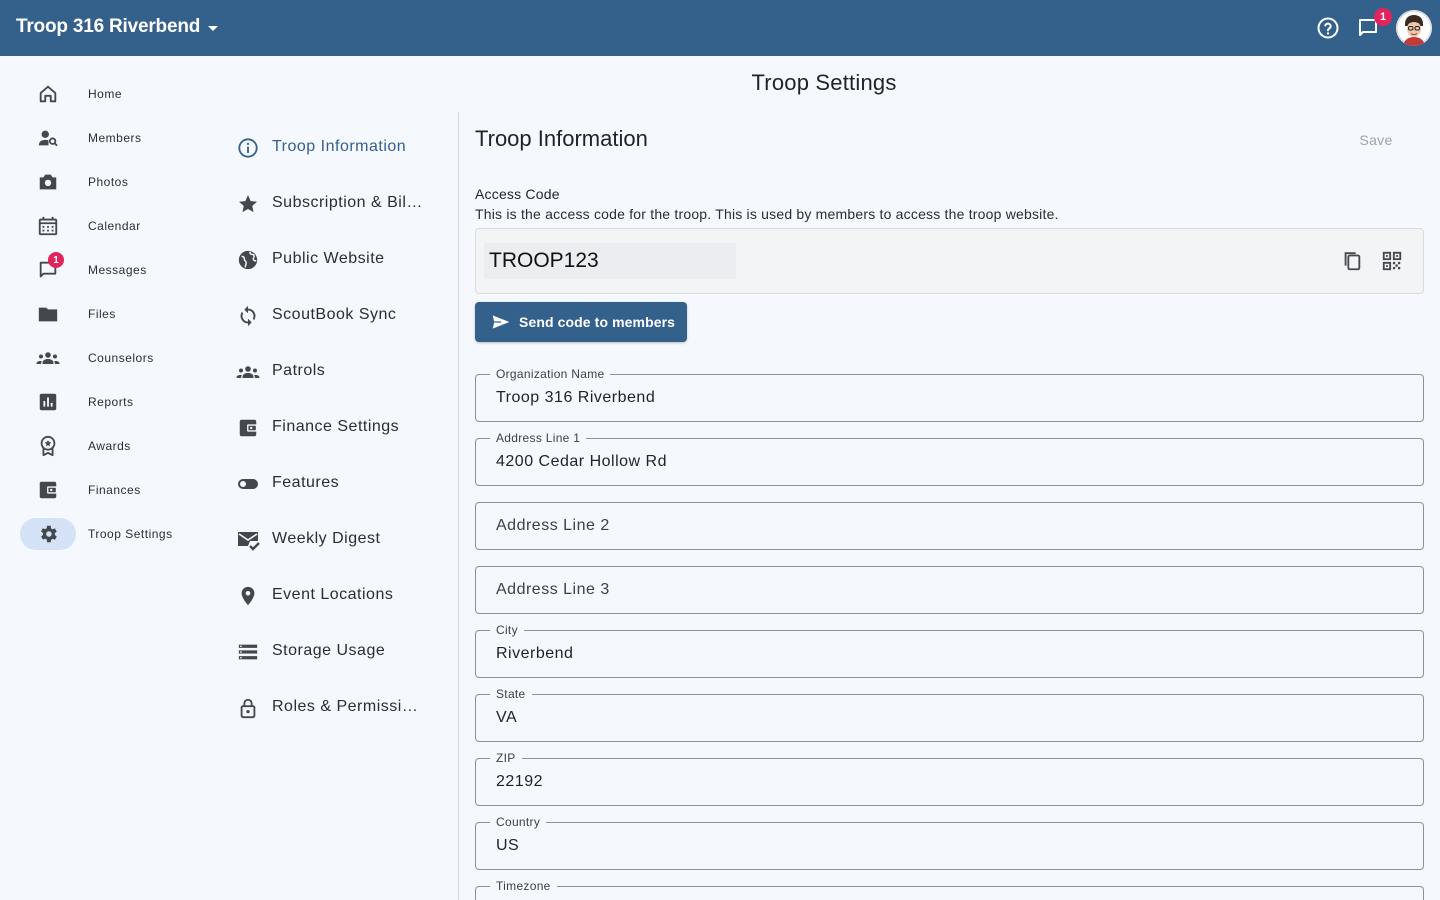 Image resolution: width=1440 pixels, height=900 pixels. What do you see at coordinates (130, 534) in the screenshot?
I see `nav-label: Troop Settings` at bounding box center [130, 534].